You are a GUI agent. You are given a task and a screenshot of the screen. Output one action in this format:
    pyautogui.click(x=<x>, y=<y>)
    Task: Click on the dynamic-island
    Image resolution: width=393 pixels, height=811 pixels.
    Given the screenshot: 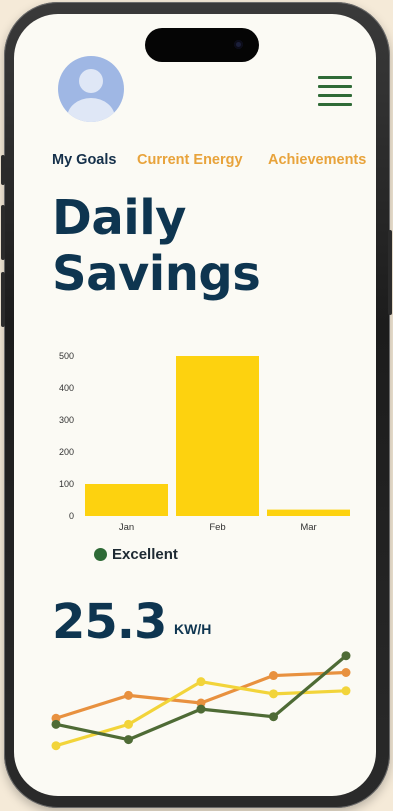 What is the action you would take?
    pyautogui.click(x=202, y=45)
    